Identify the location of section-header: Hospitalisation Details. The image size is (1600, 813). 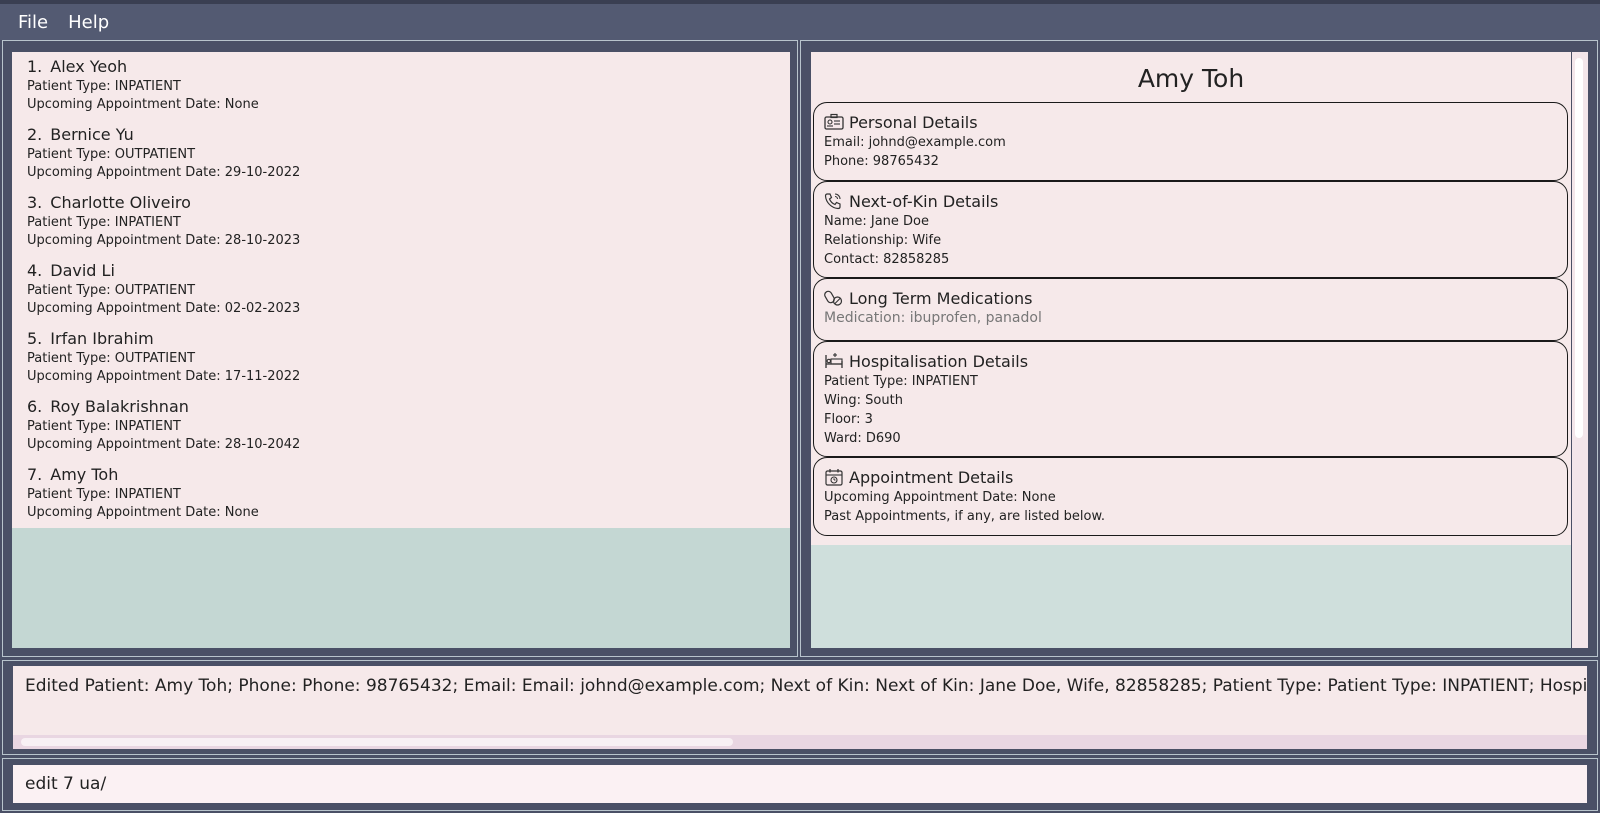
(1190, 361).